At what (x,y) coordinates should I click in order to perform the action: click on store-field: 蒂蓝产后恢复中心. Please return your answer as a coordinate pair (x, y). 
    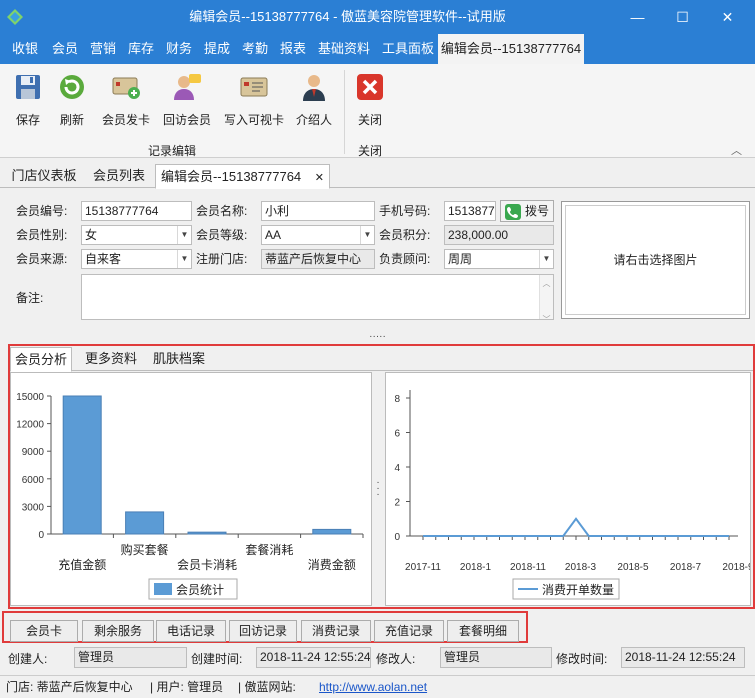
    Looking at the image, I should click on (318, 259).